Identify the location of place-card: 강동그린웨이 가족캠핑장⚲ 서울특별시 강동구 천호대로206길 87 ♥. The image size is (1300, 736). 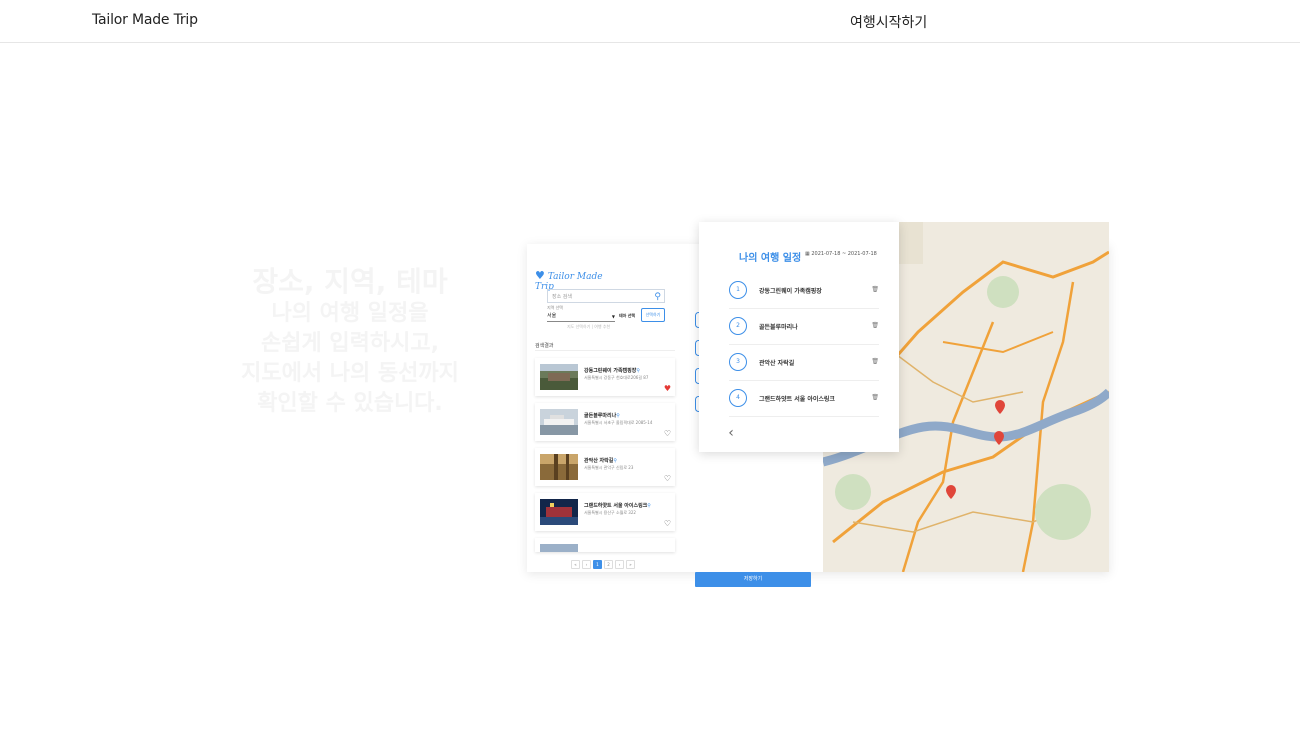
(605, 377).